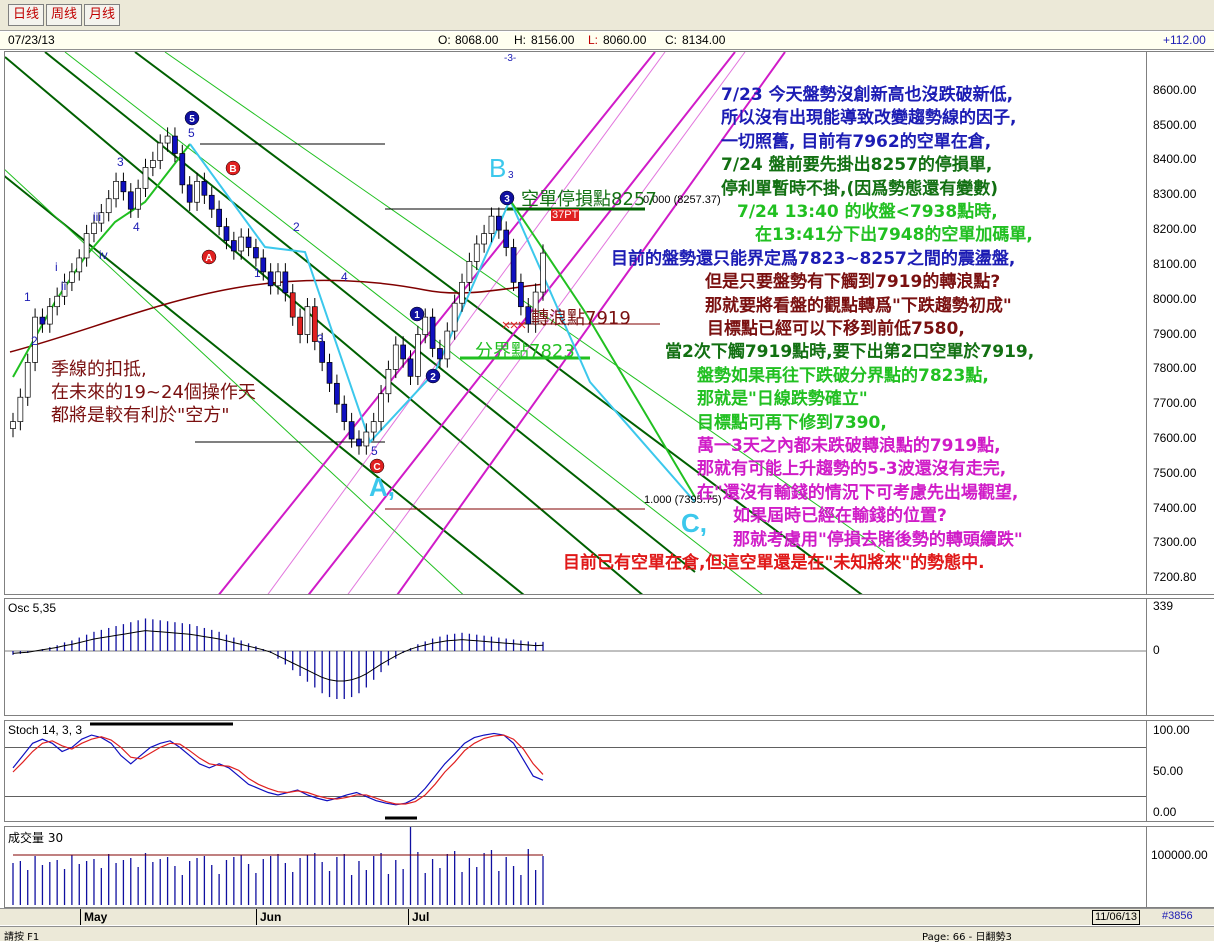  What do you see at coordinates (858, 492) in the screenshot?
I see `commentary-line: 在"還沒有輸錢的情況下可考慮先出場觀望,` at bounding box center [858, 492].